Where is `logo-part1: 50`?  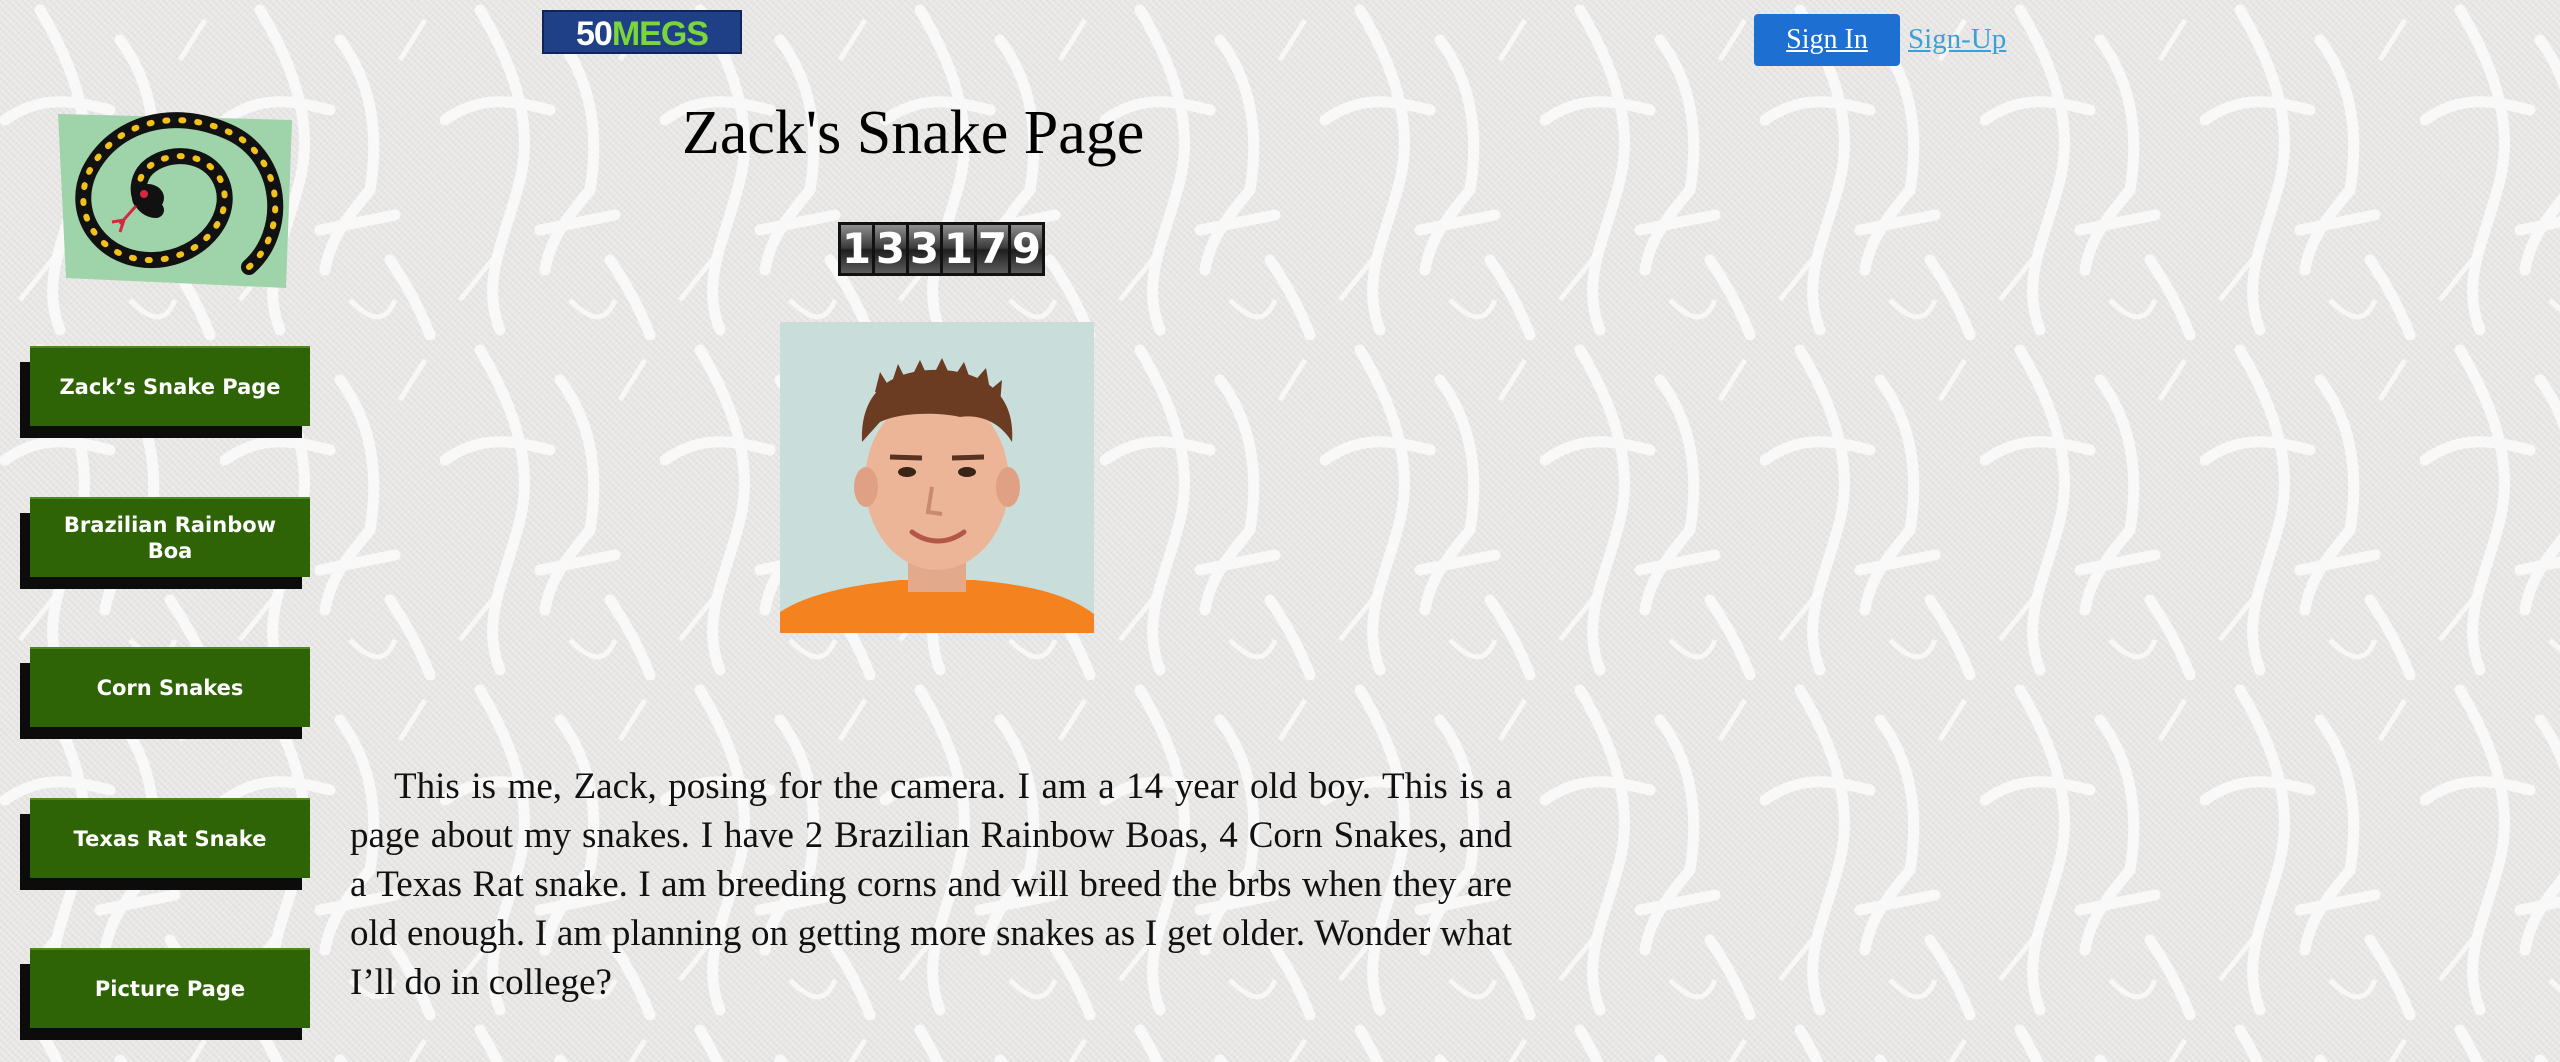 logo-part1: 50 is located at coordinates (594, 34).